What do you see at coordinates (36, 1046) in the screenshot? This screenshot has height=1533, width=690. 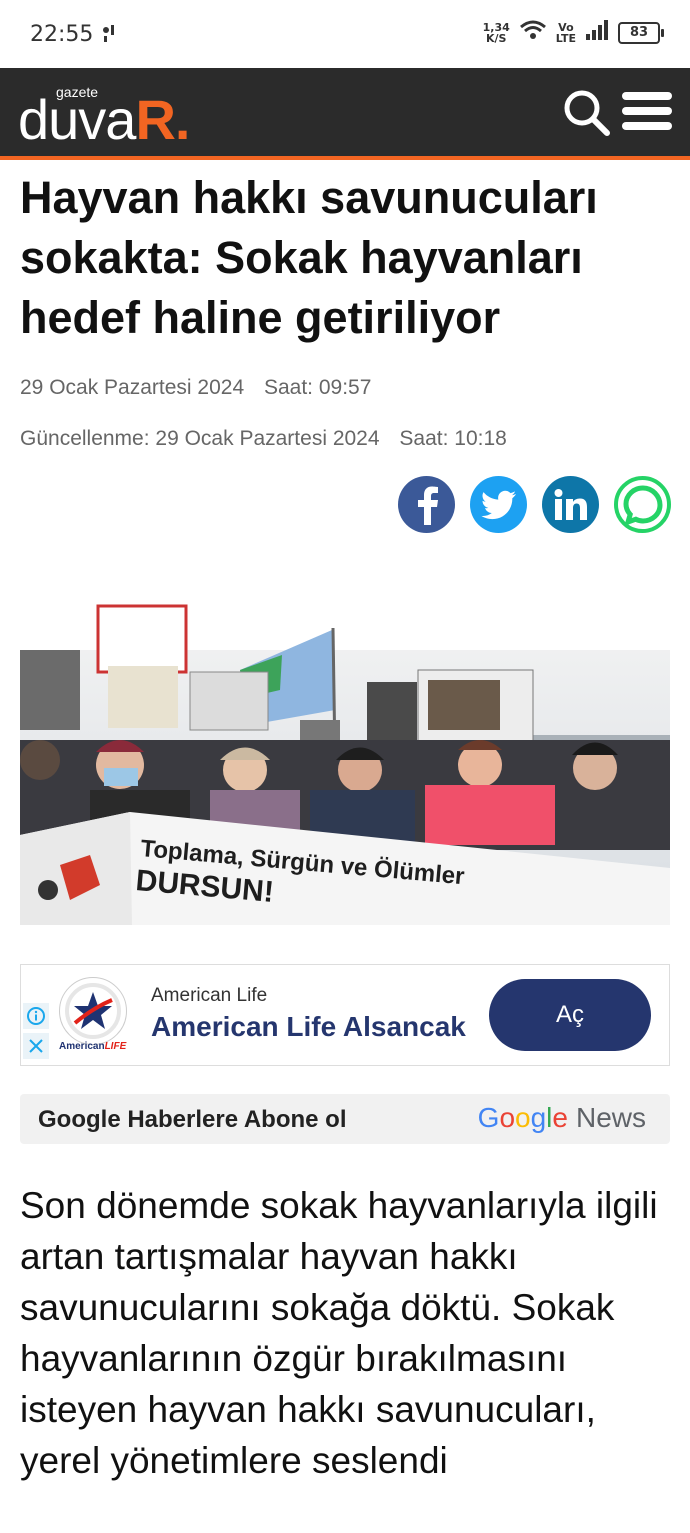 I see `ad-close-icon` at bounding box center [36, 1046].